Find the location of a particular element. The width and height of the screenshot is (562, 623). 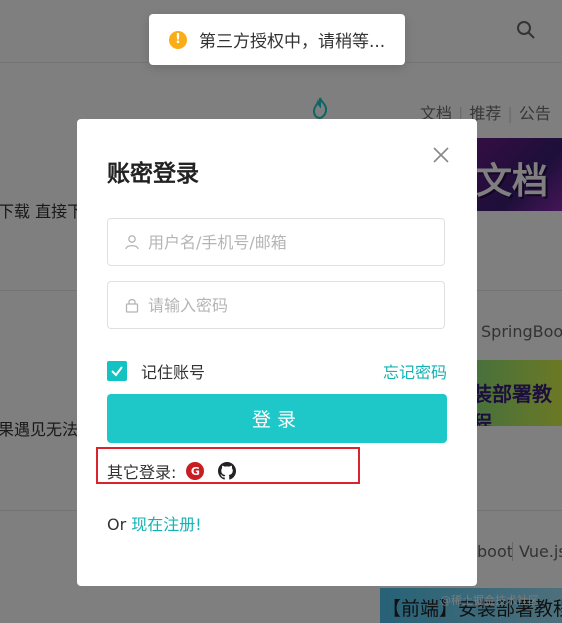

checkmark-icon is located at coordinates (117, 371).